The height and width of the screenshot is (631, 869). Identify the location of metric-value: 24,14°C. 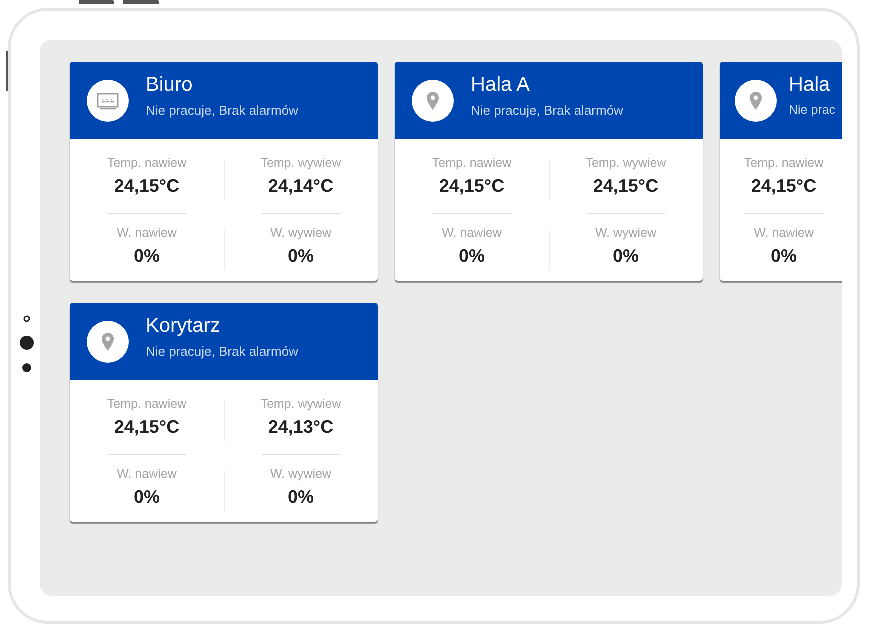
(301, 186).